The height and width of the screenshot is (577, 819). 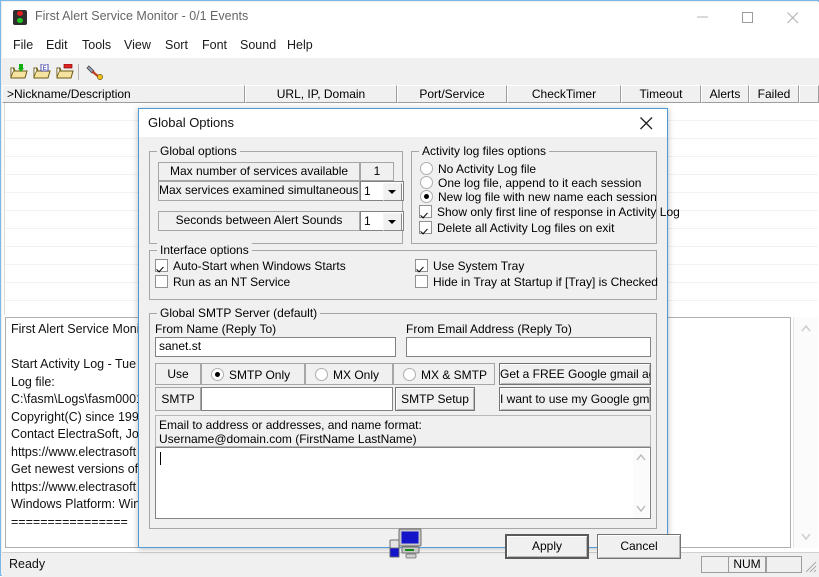 What do you see at coordinates (575, 399) in the screenshot?
I see `use-gmail-button: I want to use my Google gmail account` at bounding box center [575, 399].